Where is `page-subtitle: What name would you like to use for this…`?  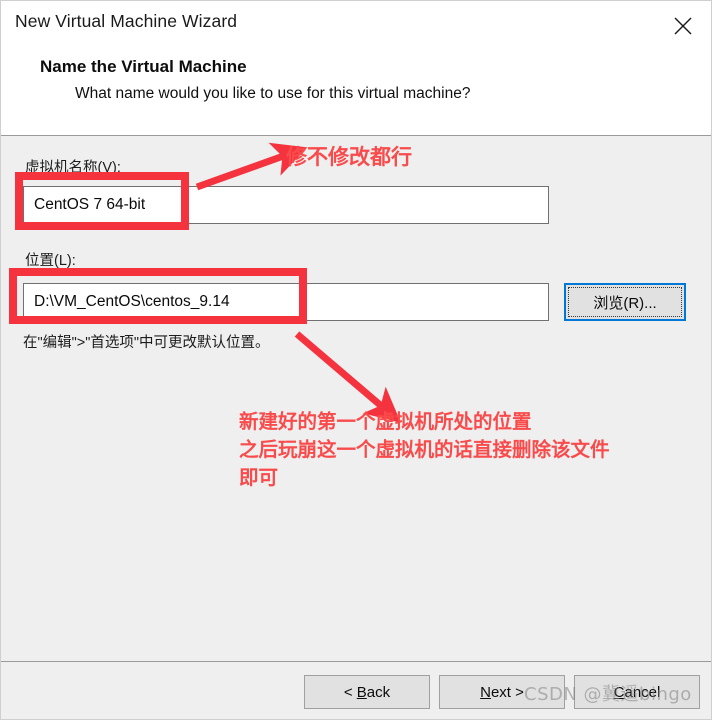 page-subtitle: What name would you like to use for this… is located at coordinates (273, 93).